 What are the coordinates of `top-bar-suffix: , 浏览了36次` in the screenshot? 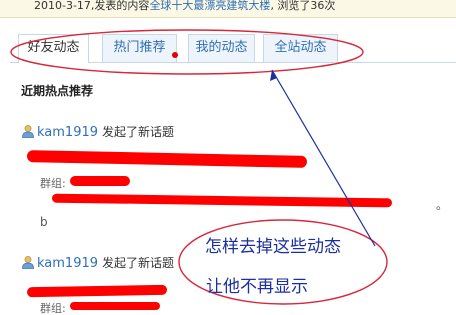 It's located at (303, 6).